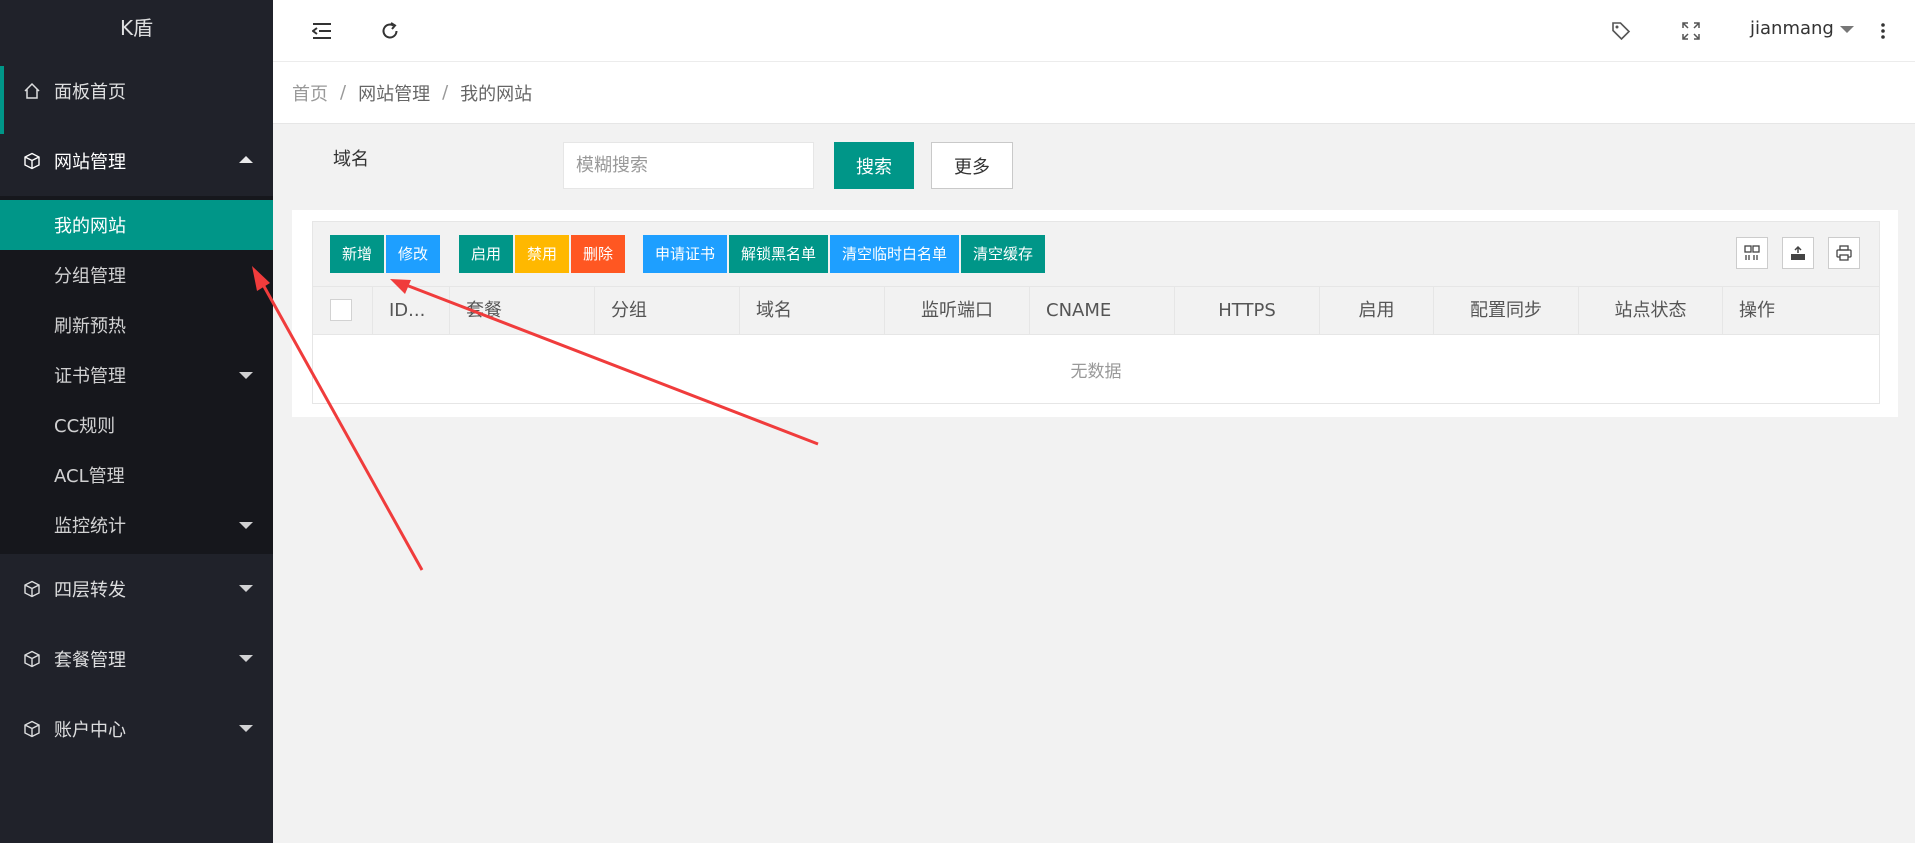  I want to click on sidebar-item-group-management: 分组管理, so click(136, 275).